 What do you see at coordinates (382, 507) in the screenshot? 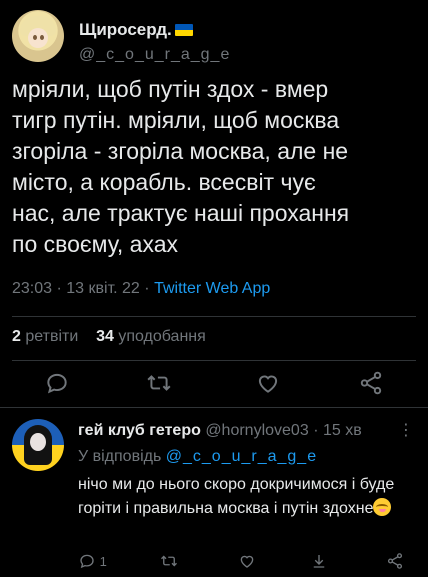
I see `smiling-emoji` at bounding box center [382, 507].